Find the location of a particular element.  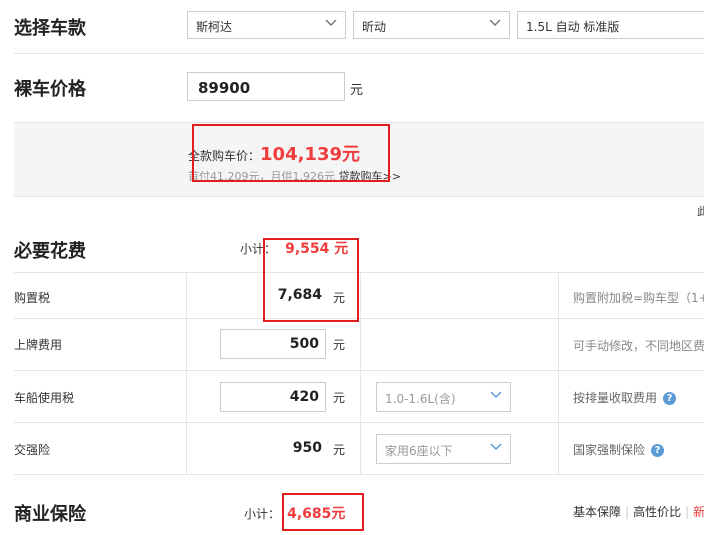

insurance-tabs: 基本保障 | 高性价比 | 新 is located at coordinates (638, 511).